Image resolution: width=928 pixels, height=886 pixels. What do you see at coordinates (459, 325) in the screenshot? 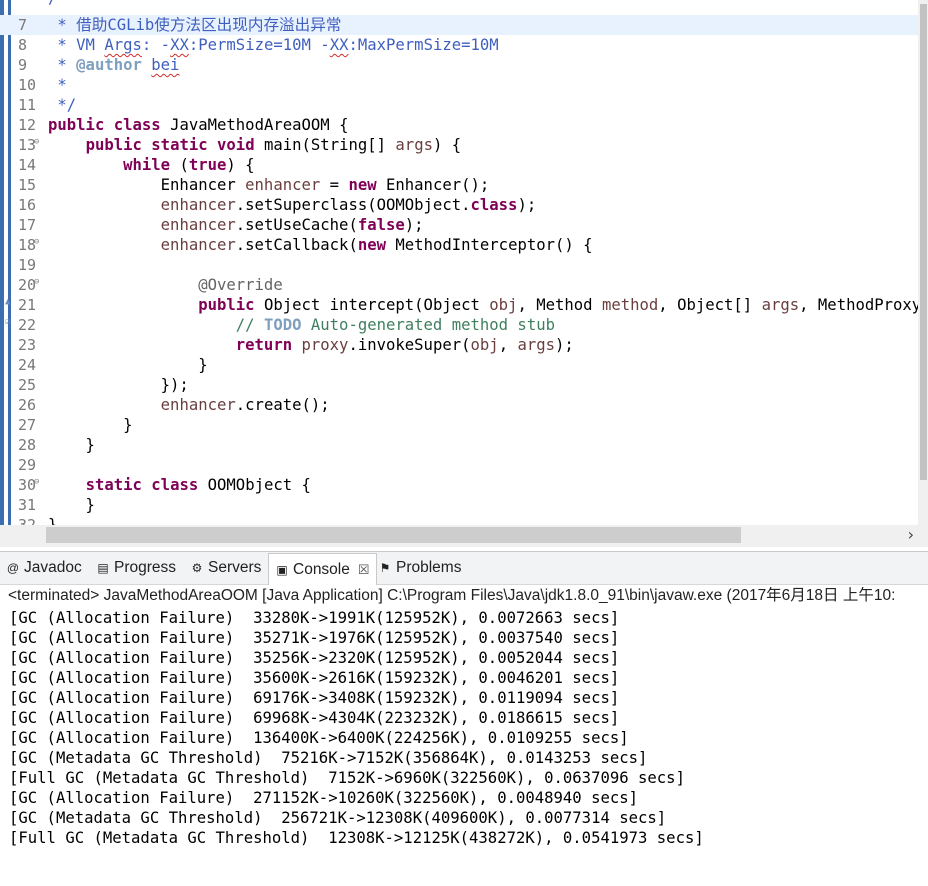
I see `code-line: 22 ☑ // TODO Auto-generated method stub` at bounding box center [459, 325].